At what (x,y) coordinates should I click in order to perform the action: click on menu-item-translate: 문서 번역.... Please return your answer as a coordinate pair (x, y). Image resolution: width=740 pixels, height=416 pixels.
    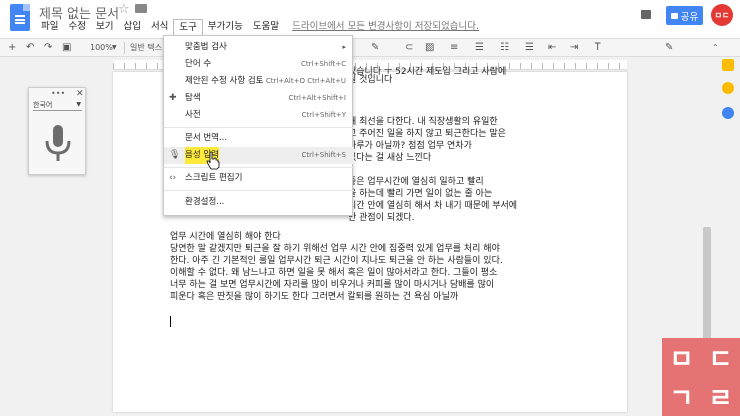
    Looking at the image, I should click on (259, 138).